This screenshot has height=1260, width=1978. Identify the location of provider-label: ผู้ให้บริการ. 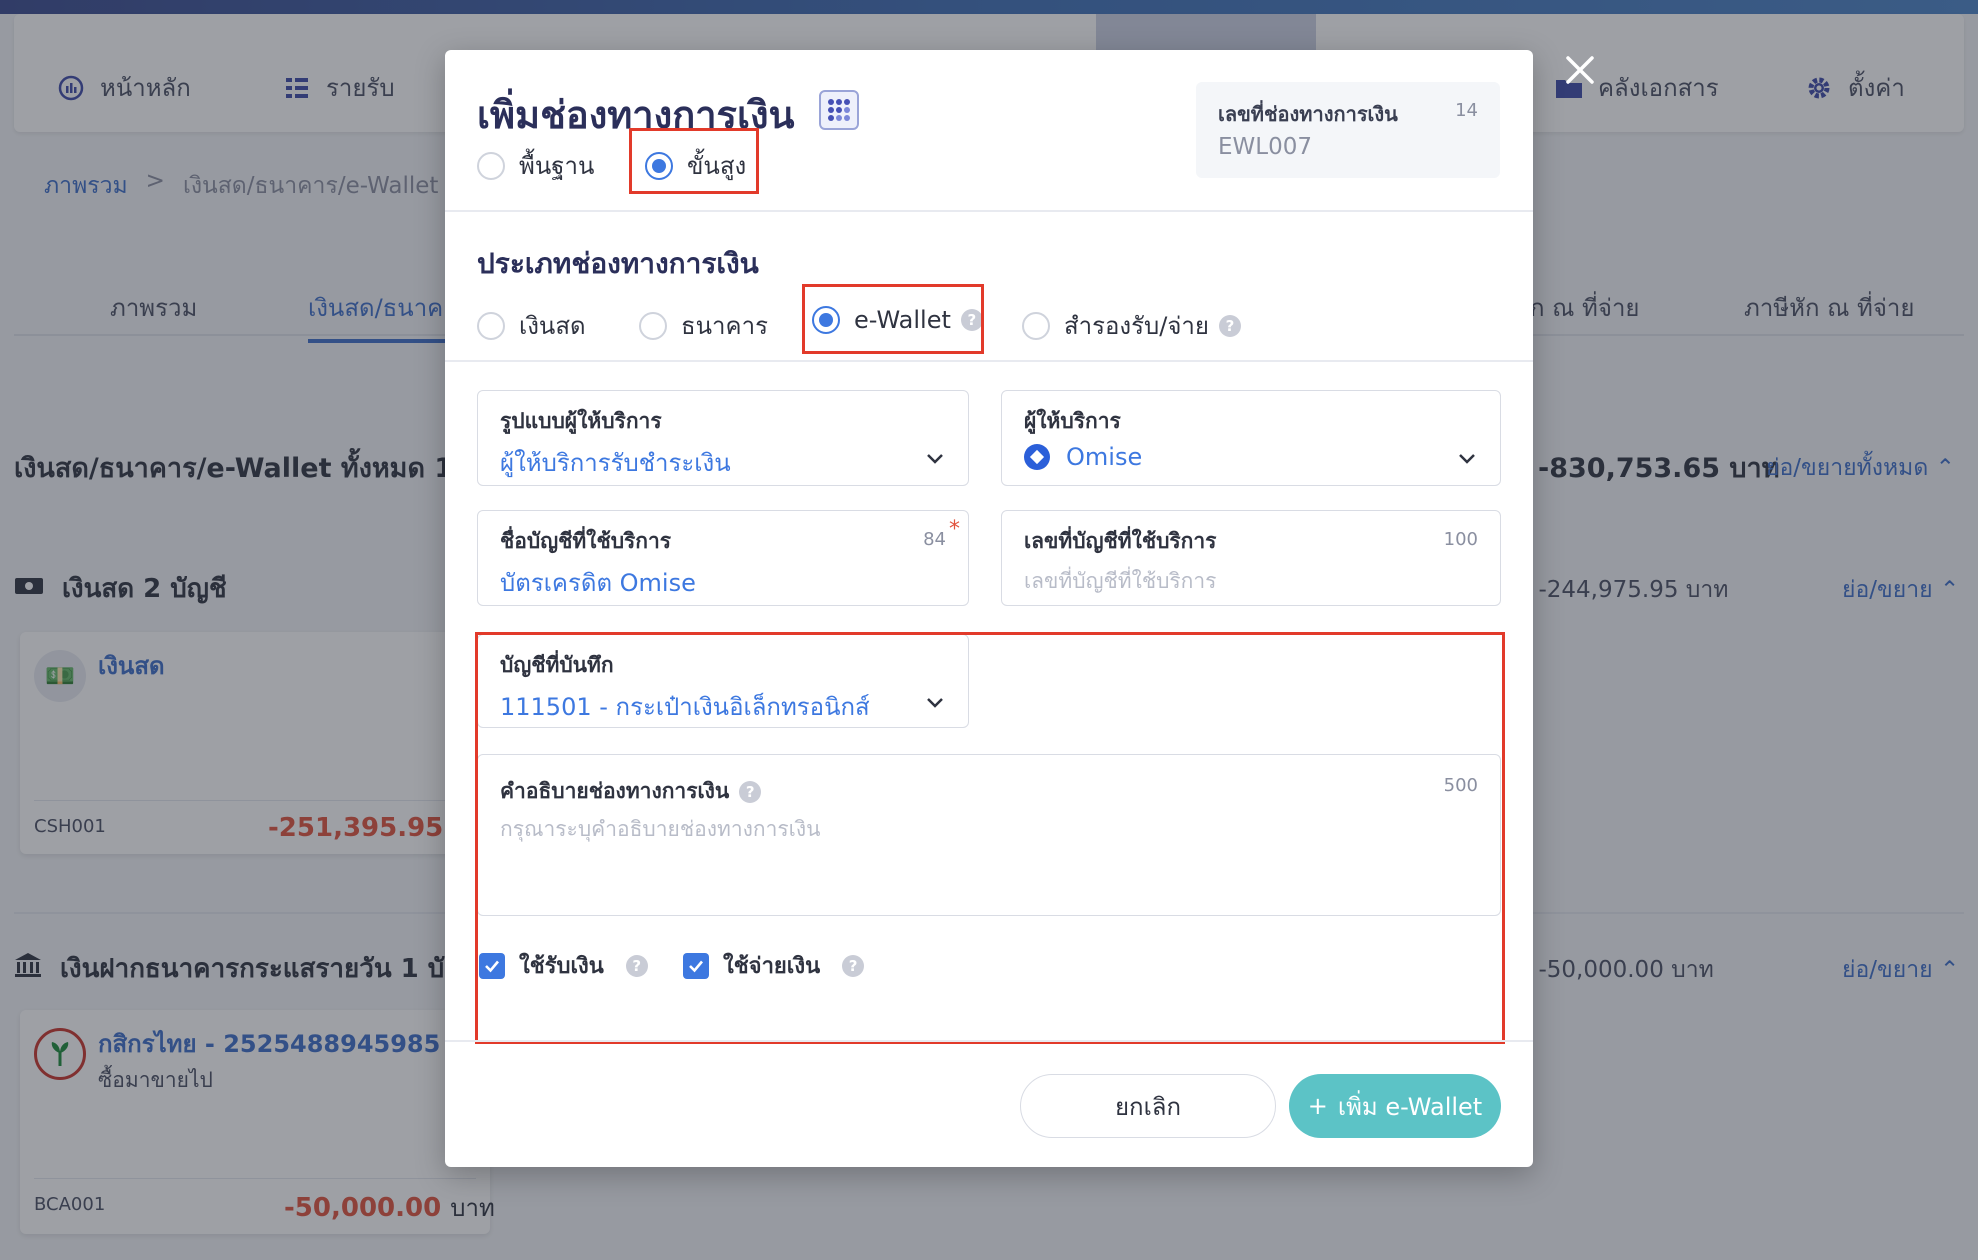
(1072, 421).